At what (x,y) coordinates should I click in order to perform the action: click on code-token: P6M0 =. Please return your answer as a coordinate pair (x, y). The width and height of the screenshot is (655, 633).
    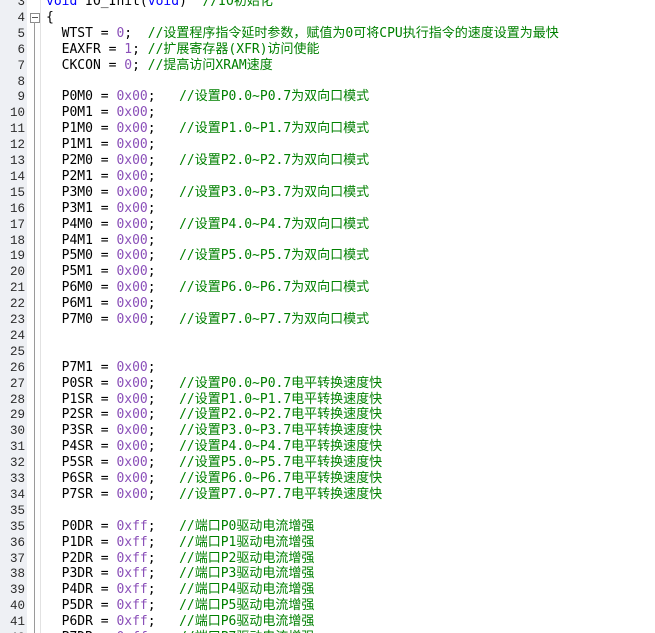
    Looking at the image, I should click on (81, 288).